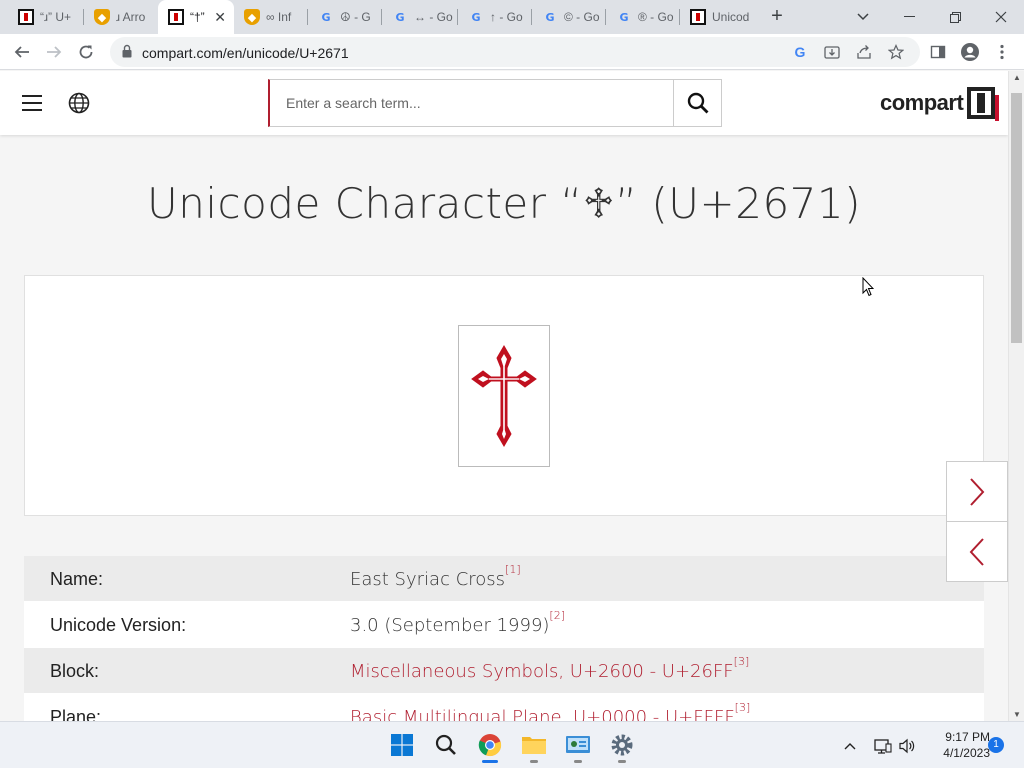 The image size is (1024, 768). I want to click on table-row: Unicode Version: 3.0 (September 1999)[2], so click(504, 625).